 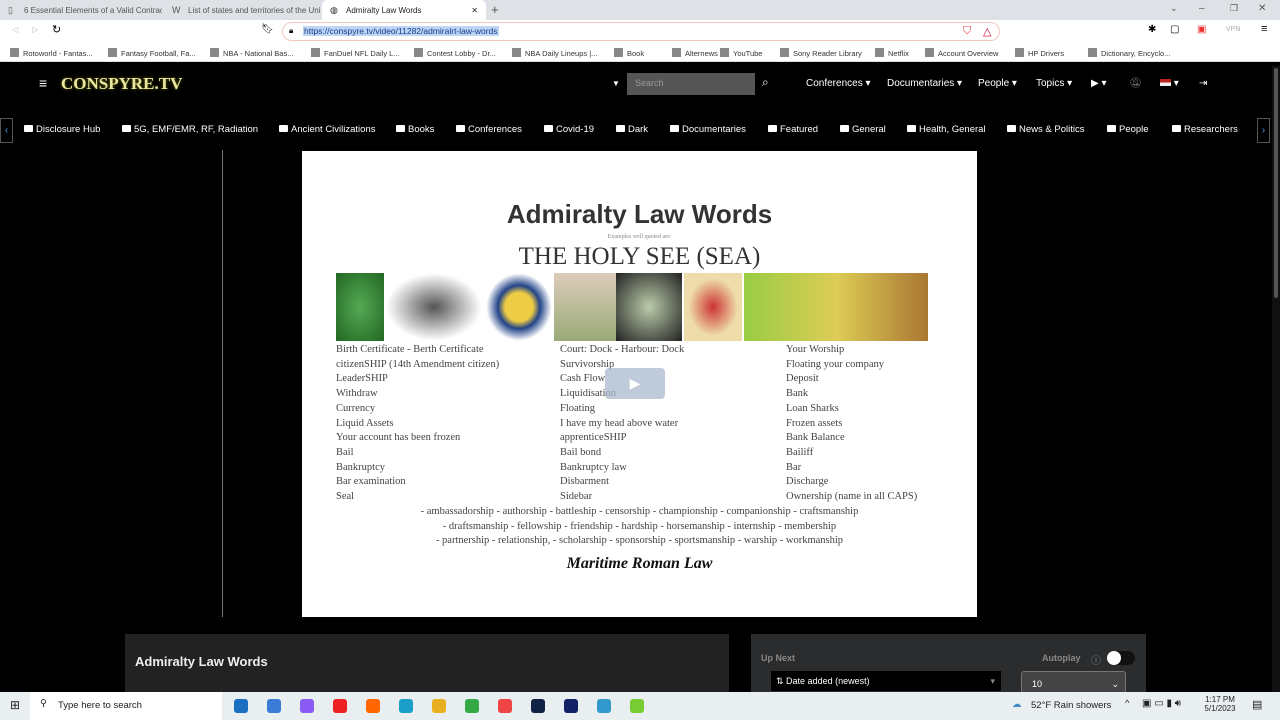 I want to click on slide-word: Liquid Assets, so click(x=365, y=423).